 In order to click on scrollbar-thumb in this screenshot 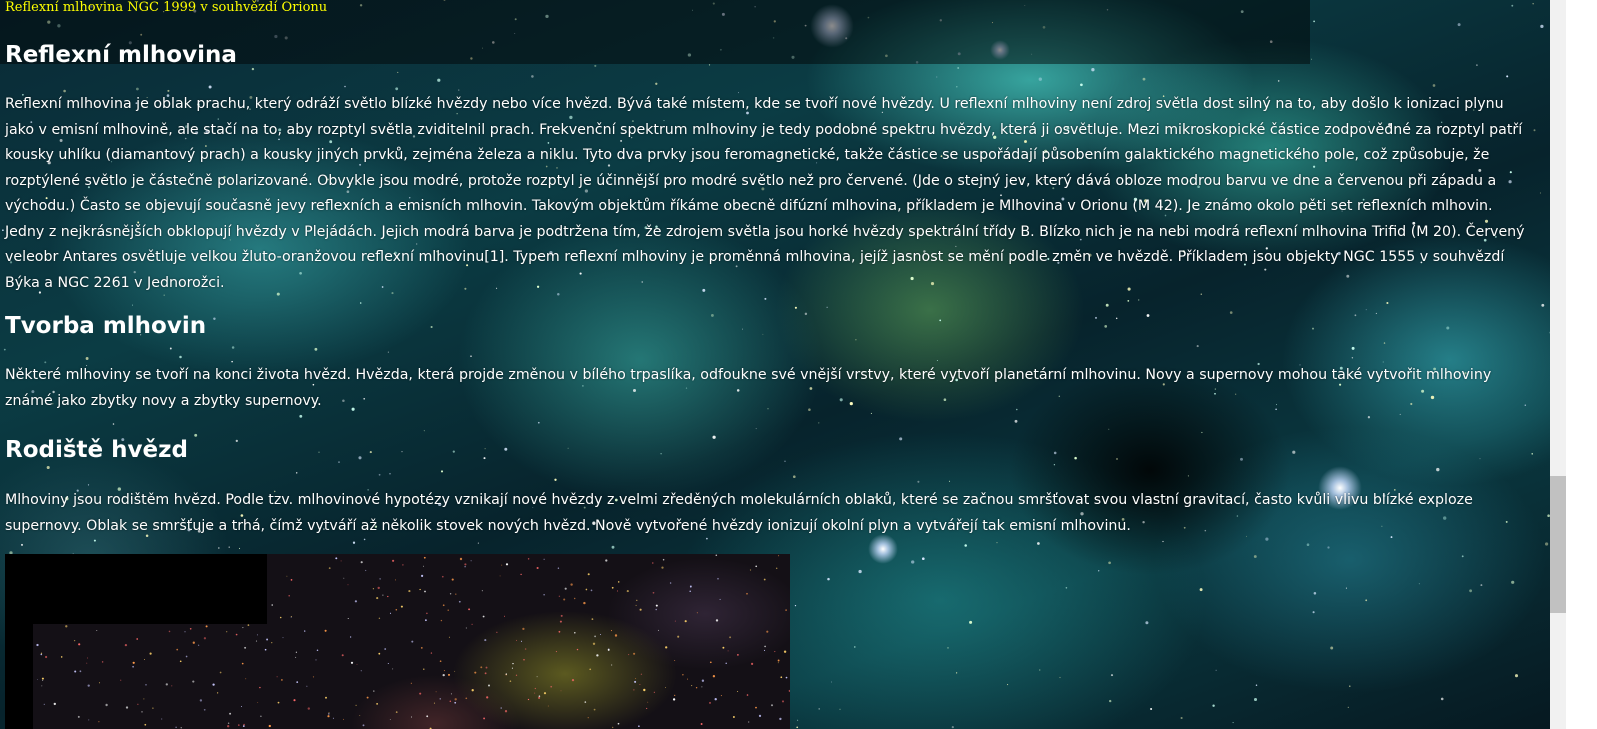, I will do `click(1558, 544)`.